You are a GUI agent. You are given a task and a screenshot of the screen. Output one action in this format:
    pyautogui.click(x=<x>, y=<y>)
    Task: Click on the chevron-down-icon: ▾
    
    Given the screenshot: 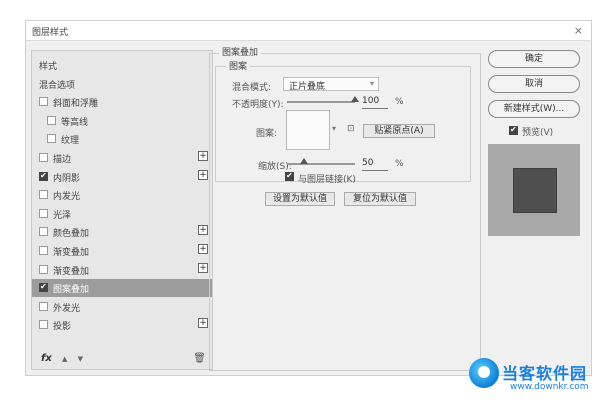 What is the action you would take?
    pyautogui.click(x=371, y=83)
    